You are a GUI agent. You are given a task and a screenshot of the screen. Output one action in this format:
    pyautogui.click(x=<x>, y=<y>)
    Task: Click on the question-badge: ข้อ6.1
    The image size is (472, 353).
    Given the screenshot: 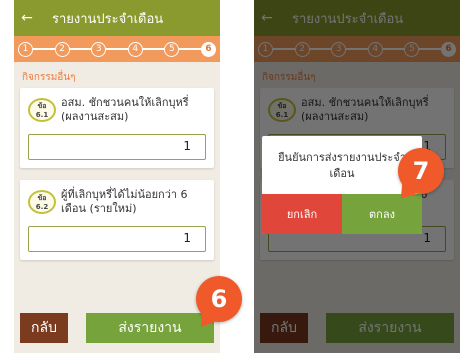 What is the action you would take?
    pyautogui.click(x=42, y=110)
    